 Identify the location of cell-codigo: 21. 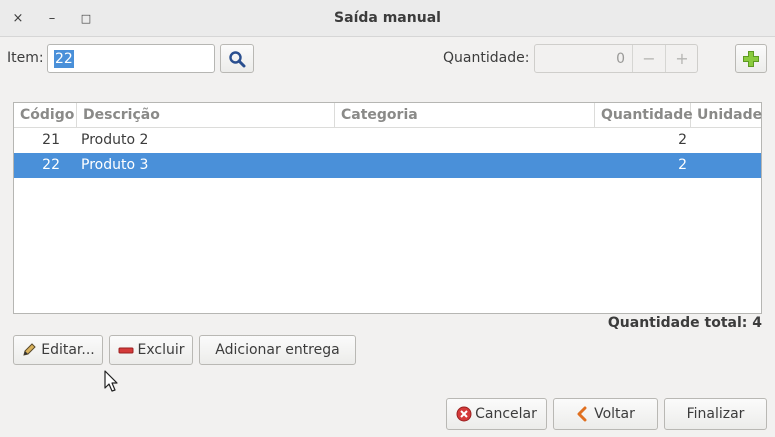
(51, 140).